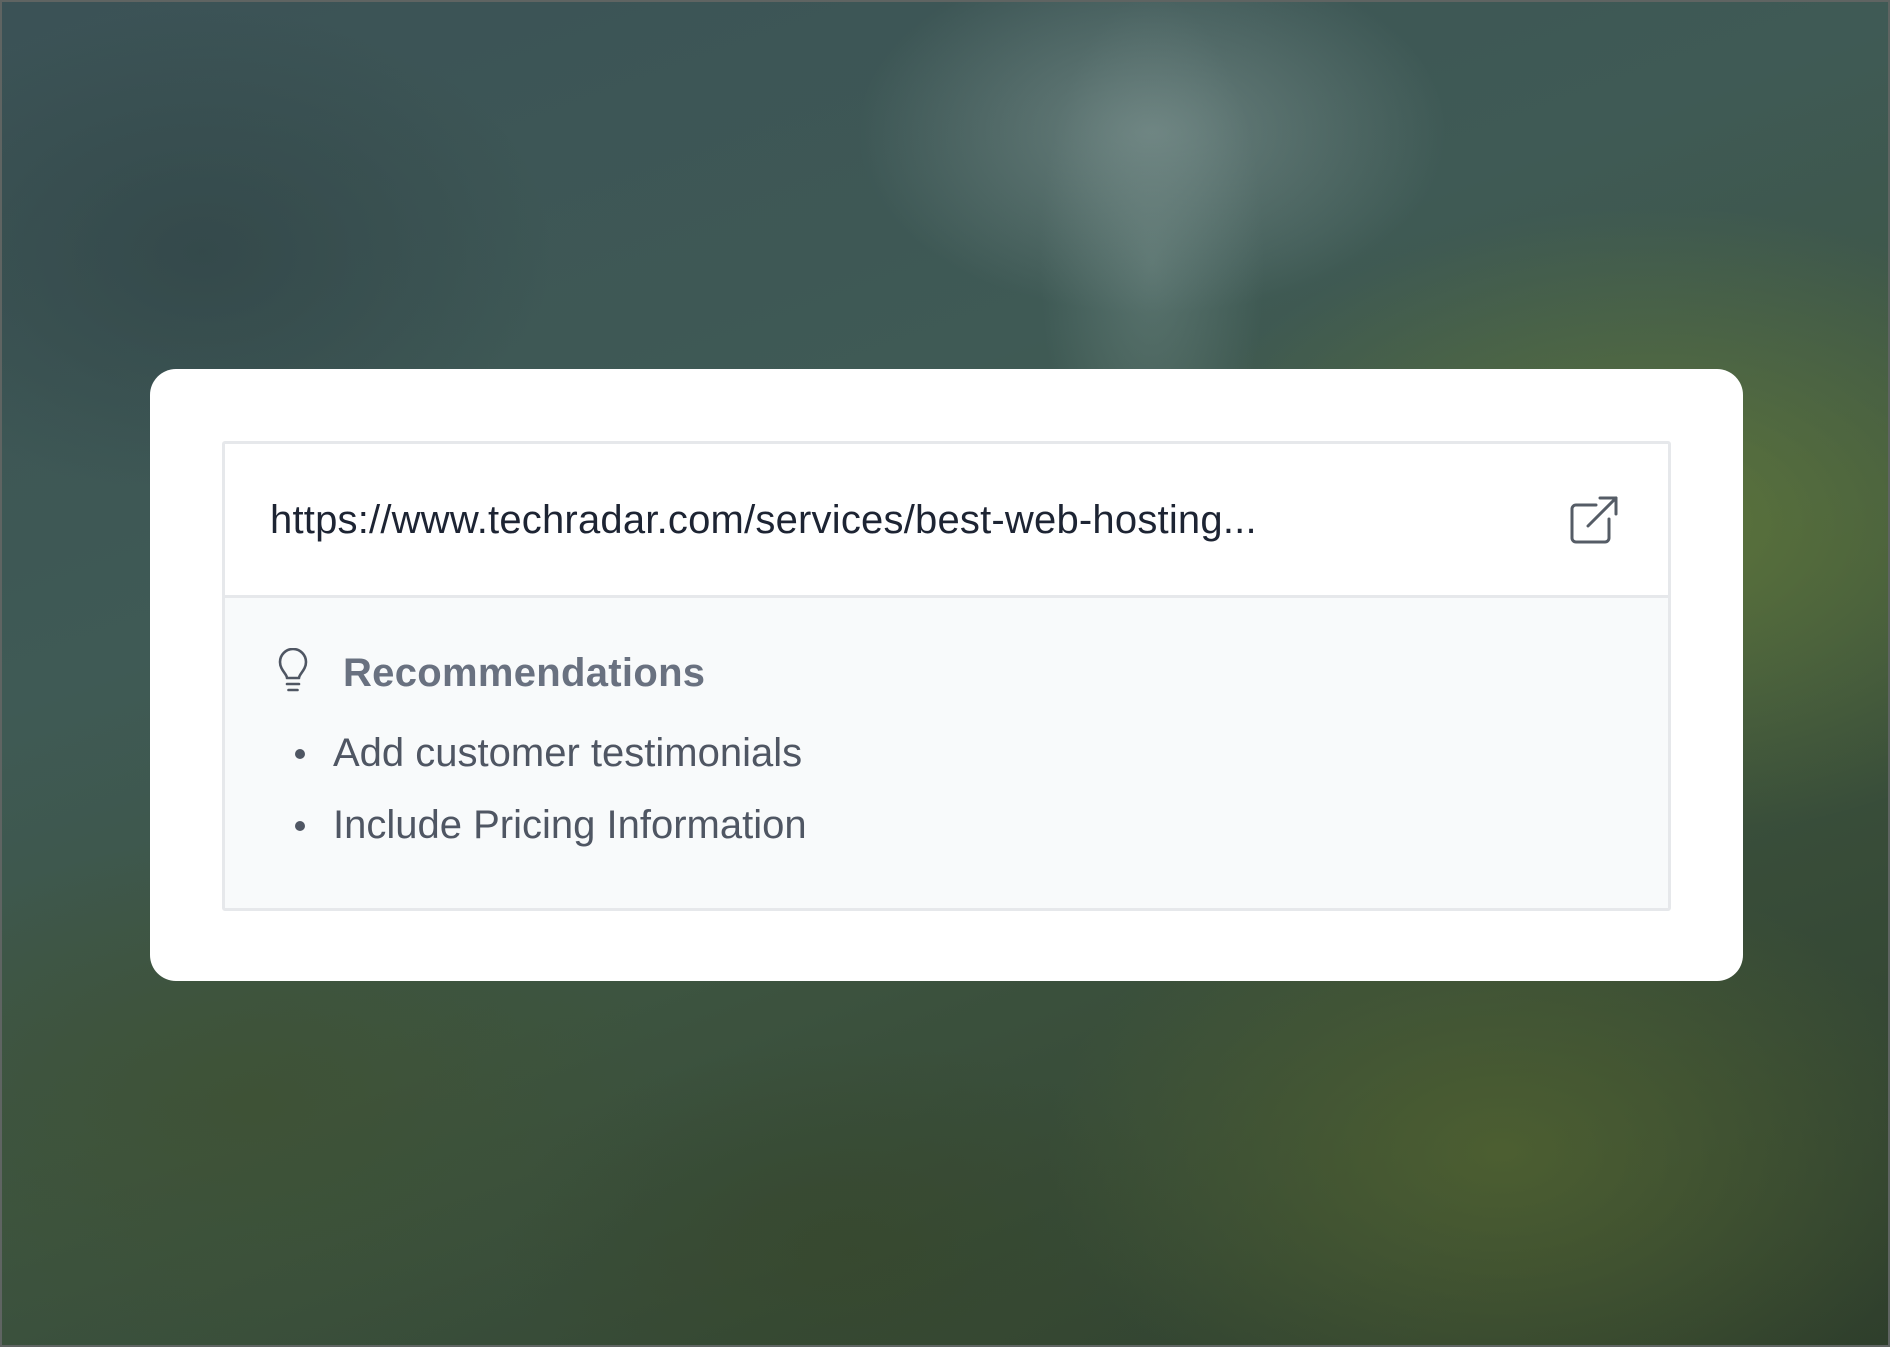 The width and height of the screenshot is (1890, 1347). I want to click on recommendation-item: Add customer testimonials, so click(550, 765).